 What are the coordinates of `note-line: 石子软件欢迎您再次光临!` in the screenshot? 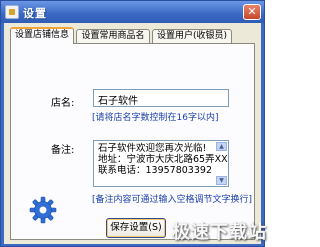 It's located at (152, 148).